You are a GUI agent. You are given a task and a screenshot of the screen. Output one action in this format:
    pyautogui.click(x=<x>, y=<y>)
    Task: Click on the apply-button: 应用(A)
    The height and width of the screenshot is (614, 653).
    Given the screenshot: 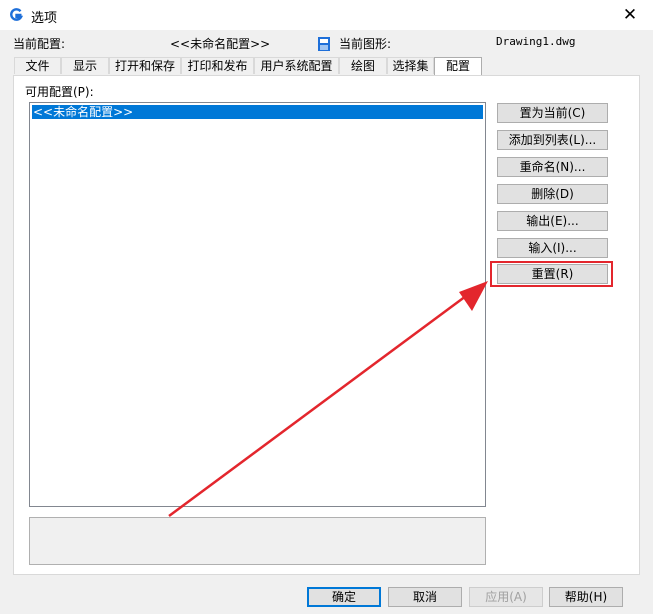 What is the action you would take?
    pyautogui.click(x=506, y=597)
    